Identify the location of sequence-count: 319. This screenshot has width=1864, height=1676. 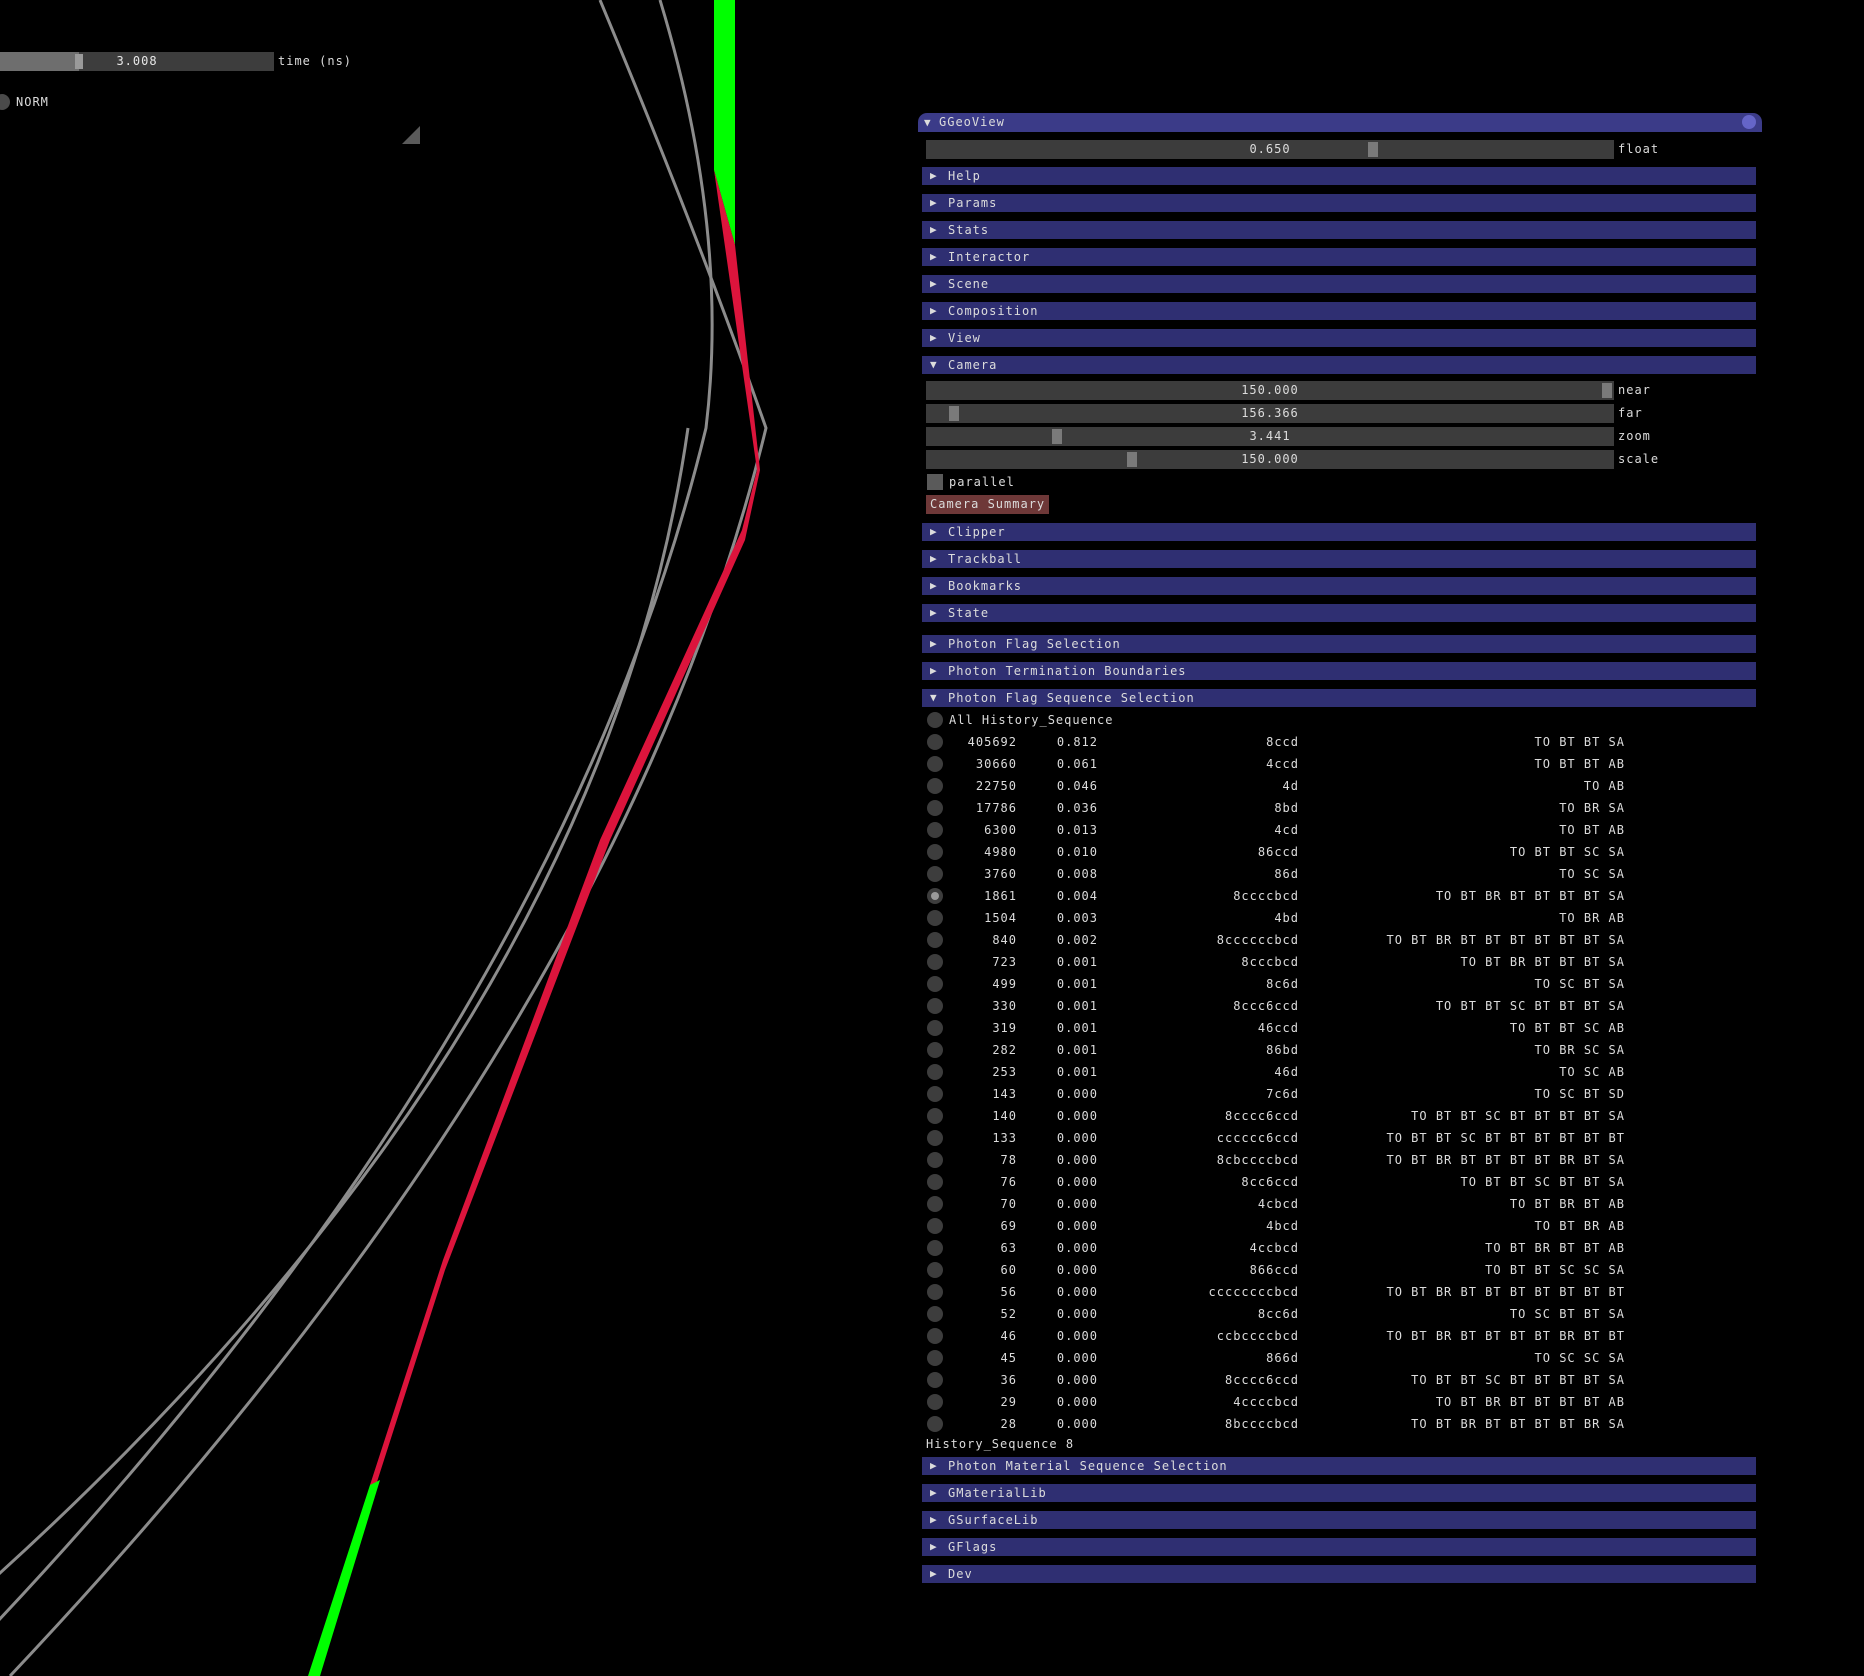
(1004, 1028).